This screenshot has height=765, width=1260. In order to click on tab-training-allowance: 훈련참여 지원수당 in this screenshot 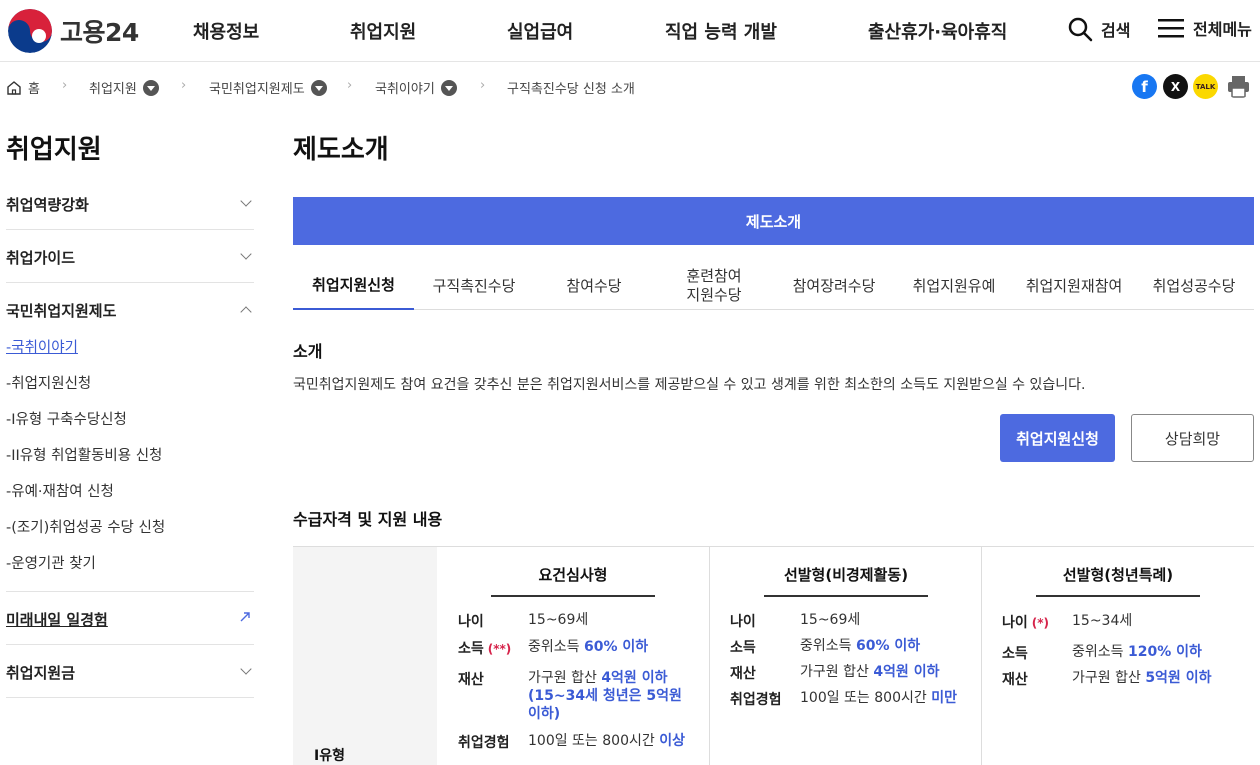, I will do `click(714, 286)`.